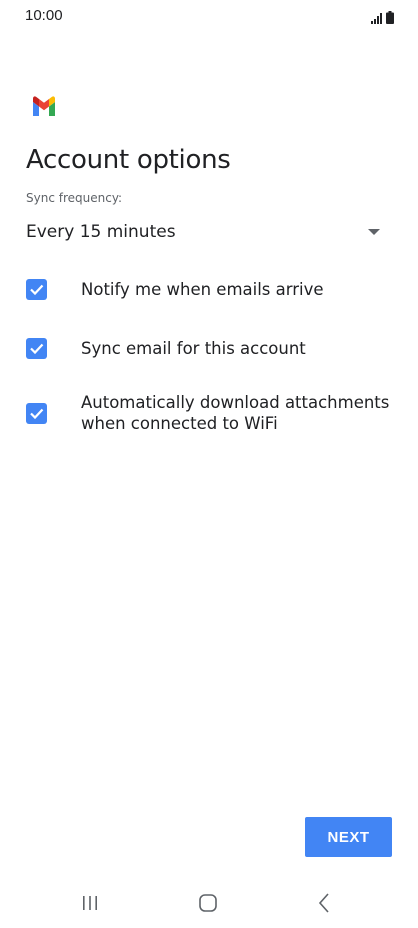 The height and width of the screenshot is (928, 418). What do you see at coordinates (377, 18) in the screenshot?
I see `signal-icon` at bounding box center [377, 18].